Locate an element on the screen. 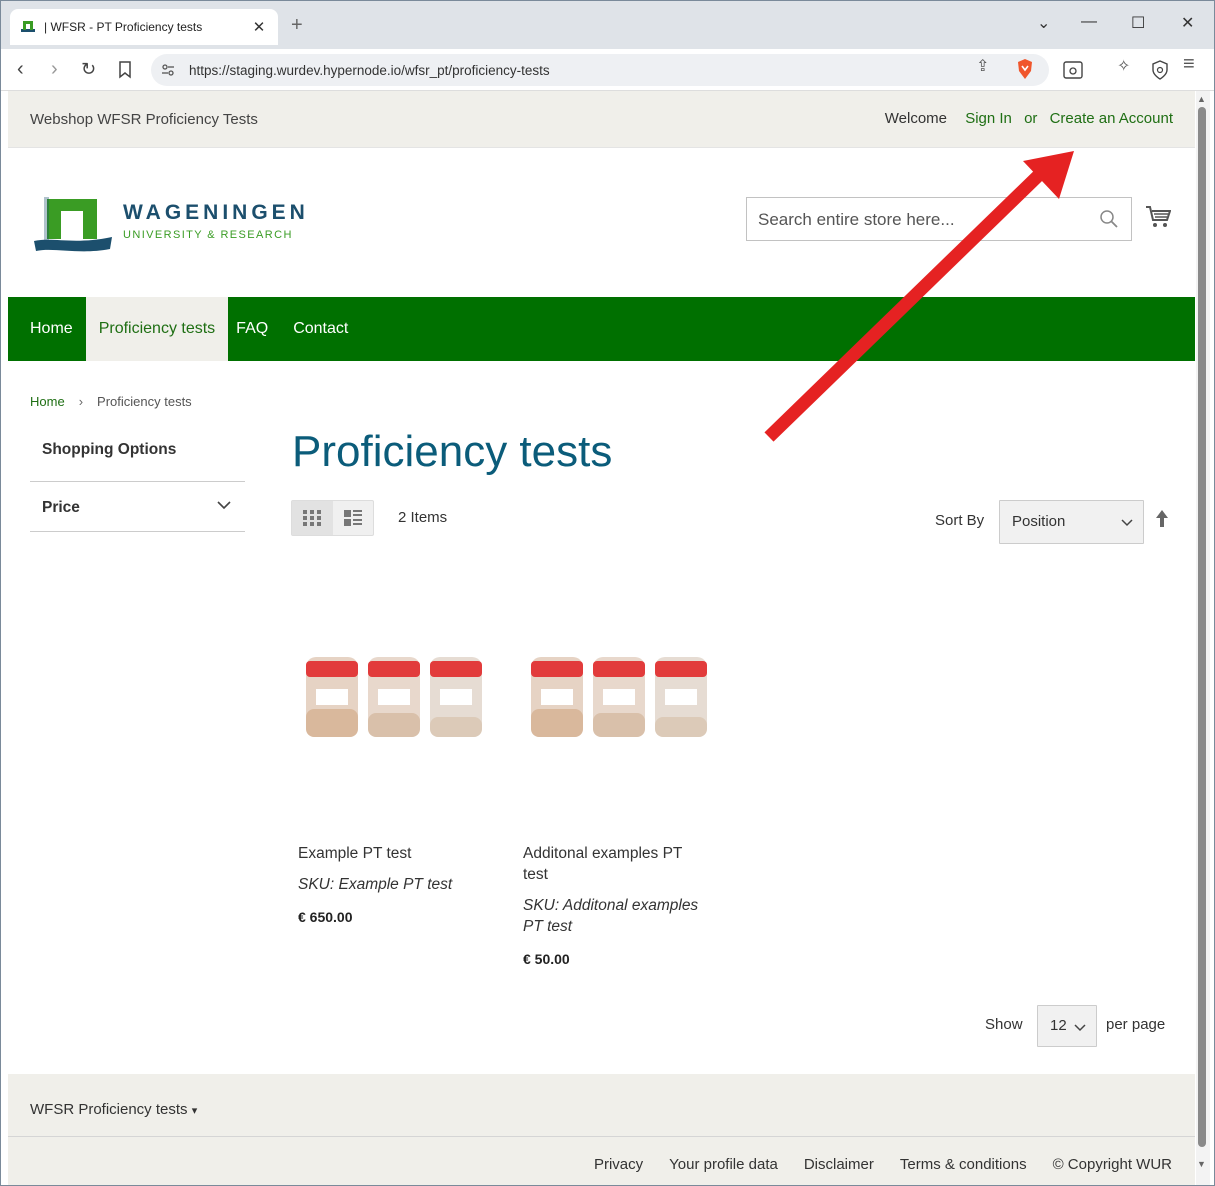 This screenshot has width=1215, height=1186. price-filter-label: Price is located at coordinates (61, 507).